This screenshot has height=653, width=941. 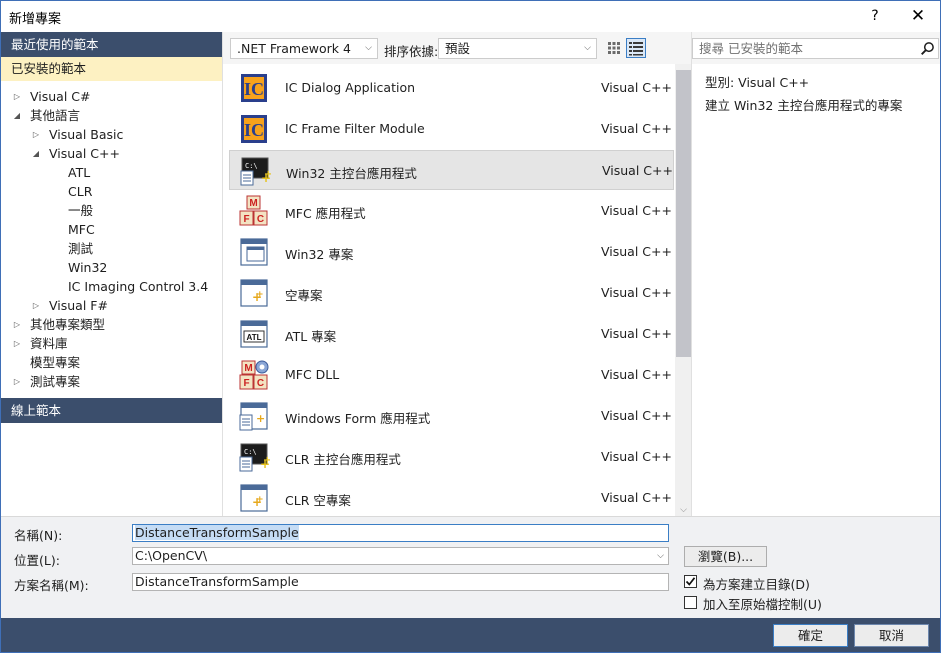 I want to click on tree-item: ▷ Visual F#, so click(x=111, y=305).